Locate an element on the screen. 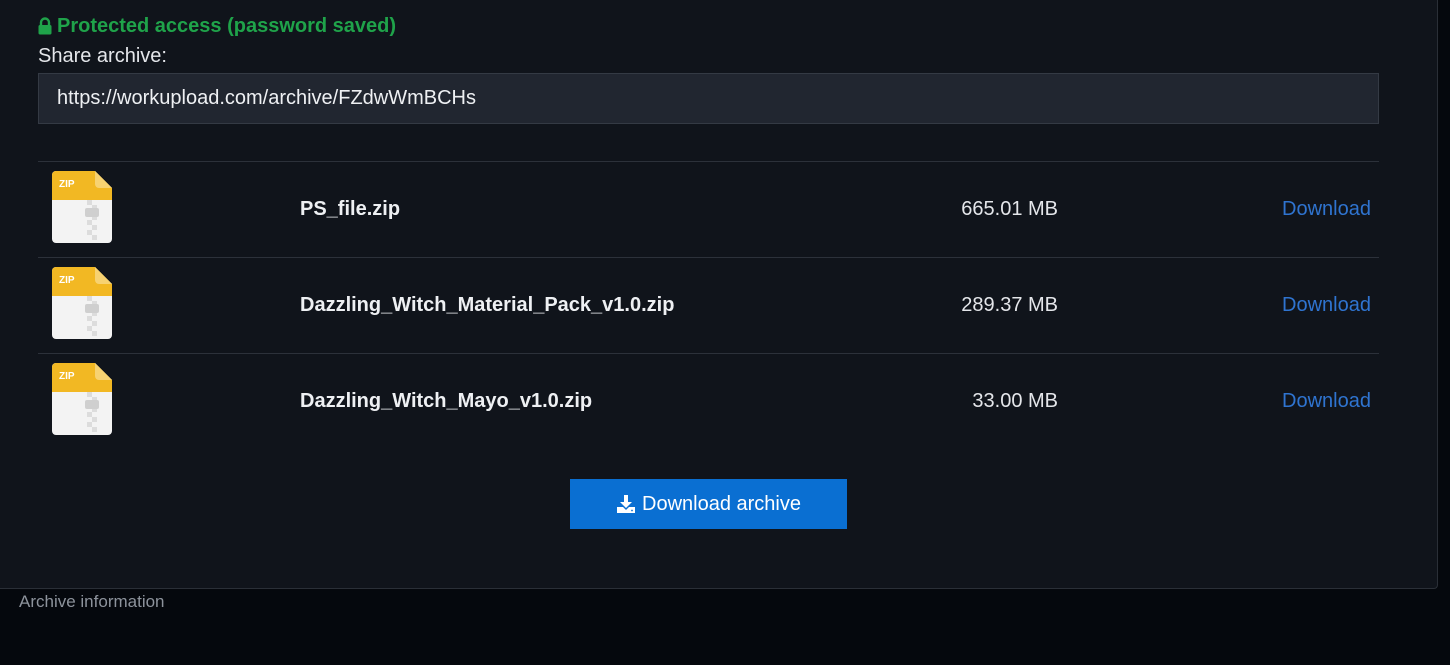 This screenshot has width=1450, height=665. archive-information-link: Archive information is located at coordinates (92, 602).